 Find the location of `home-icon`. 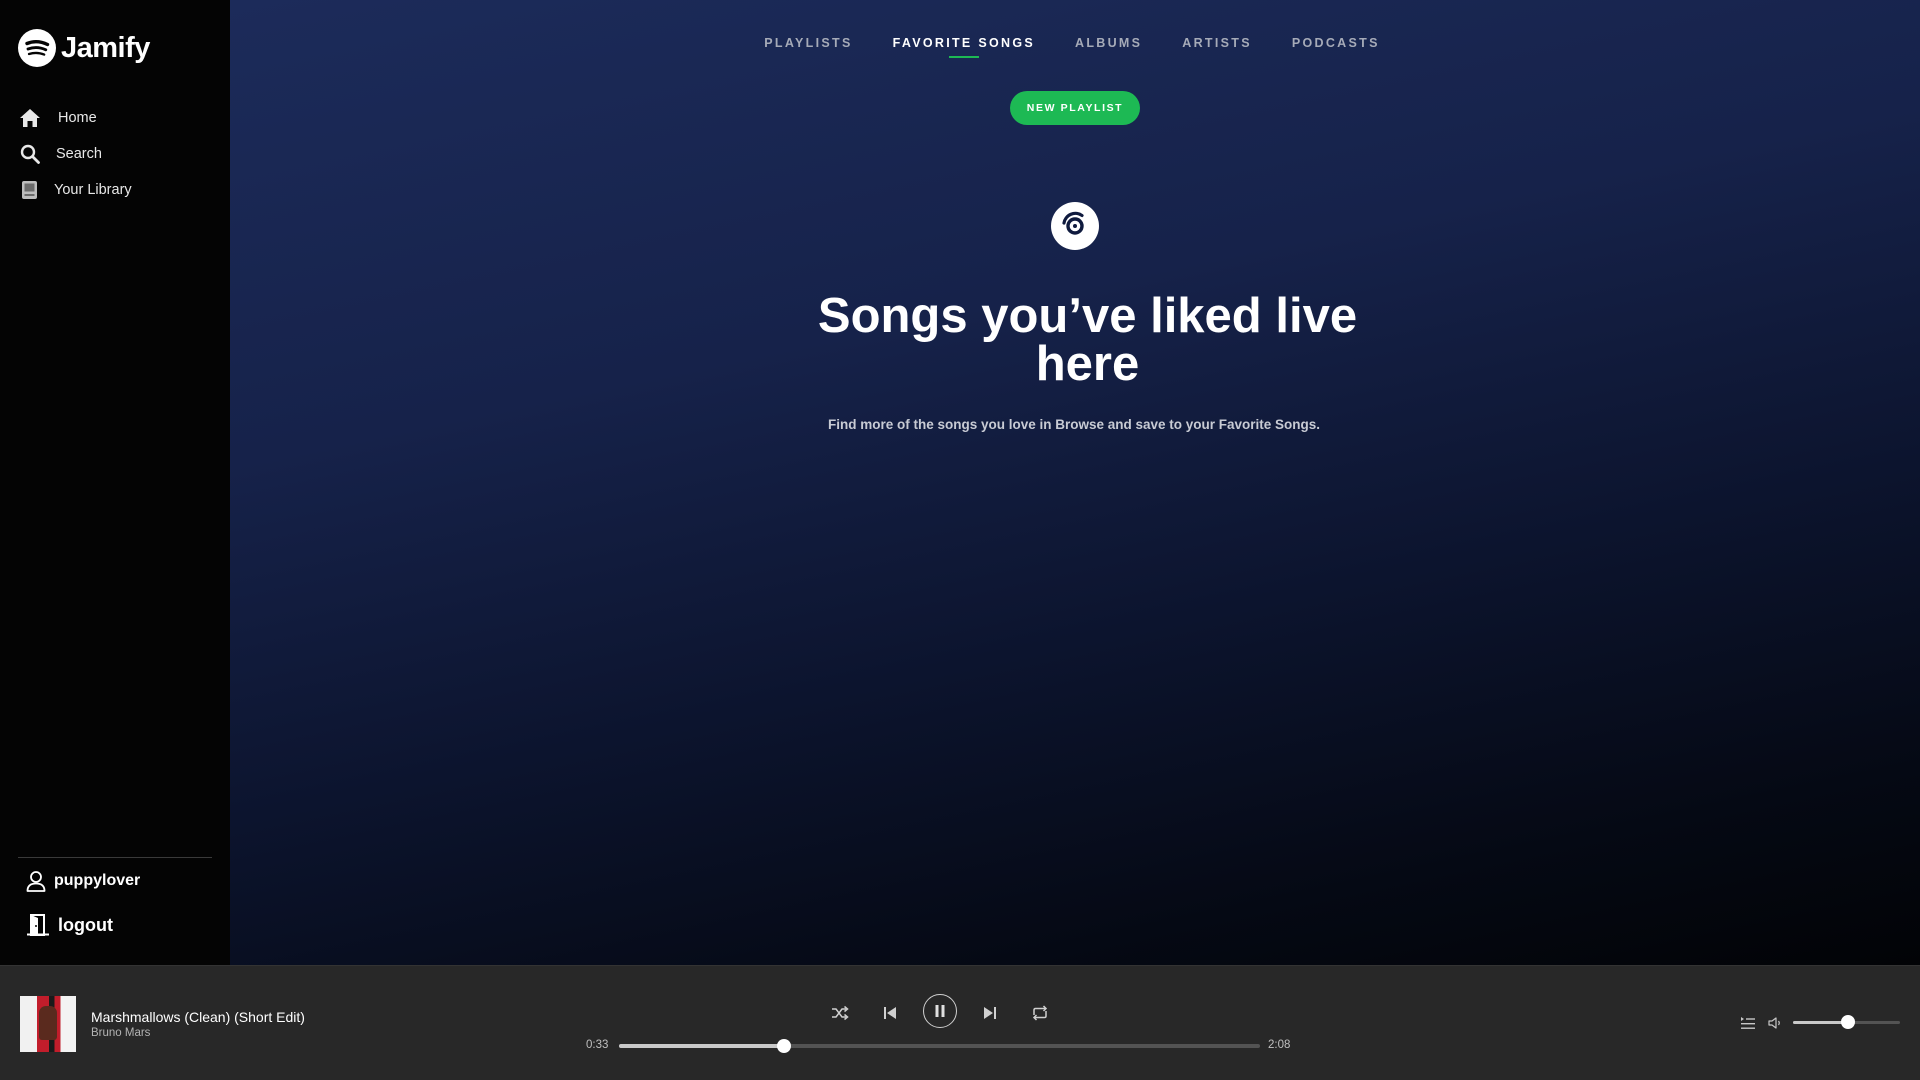

home-icon is located at coordinates (30, 118).